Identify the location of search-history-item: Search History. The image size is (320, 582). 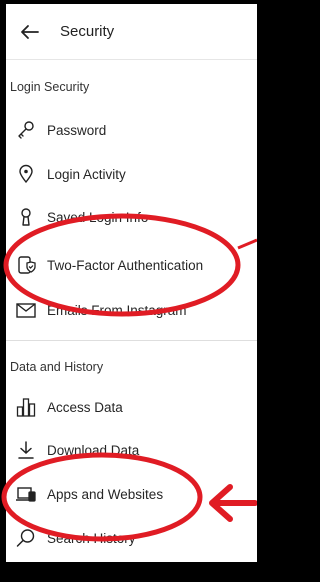
(76, 538).